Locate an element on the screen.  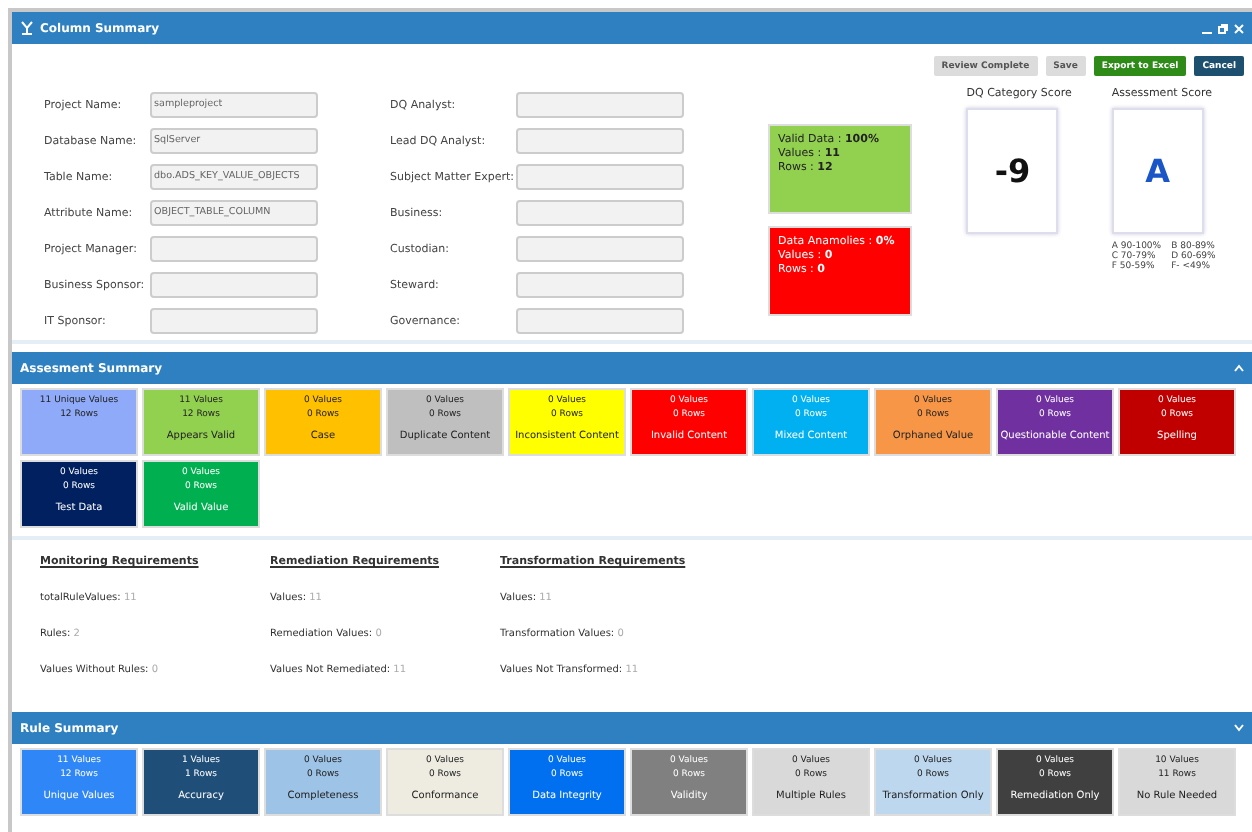
chevron-down-icon is located at coordinates (1239, 728).